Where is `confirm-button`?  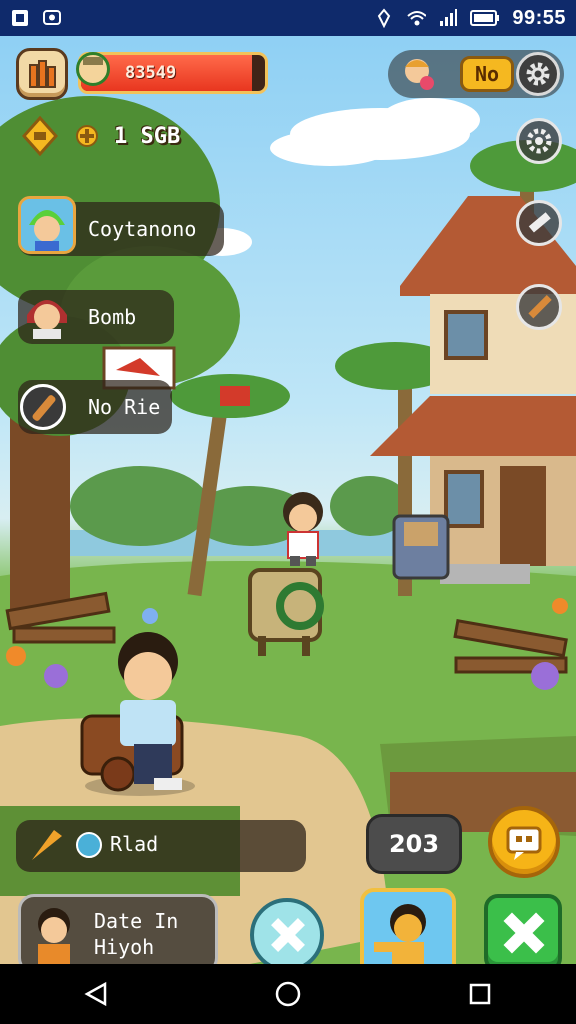
confirm-button is located at coordinates (523, 929).